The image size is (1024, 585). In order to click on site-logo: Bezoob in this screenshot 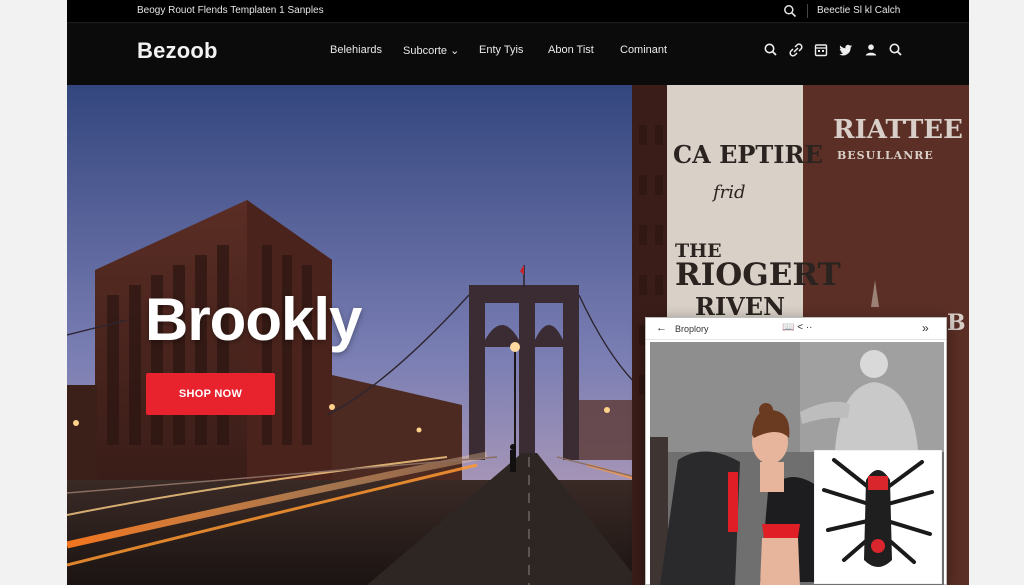, I will do `click(177, 51)`.